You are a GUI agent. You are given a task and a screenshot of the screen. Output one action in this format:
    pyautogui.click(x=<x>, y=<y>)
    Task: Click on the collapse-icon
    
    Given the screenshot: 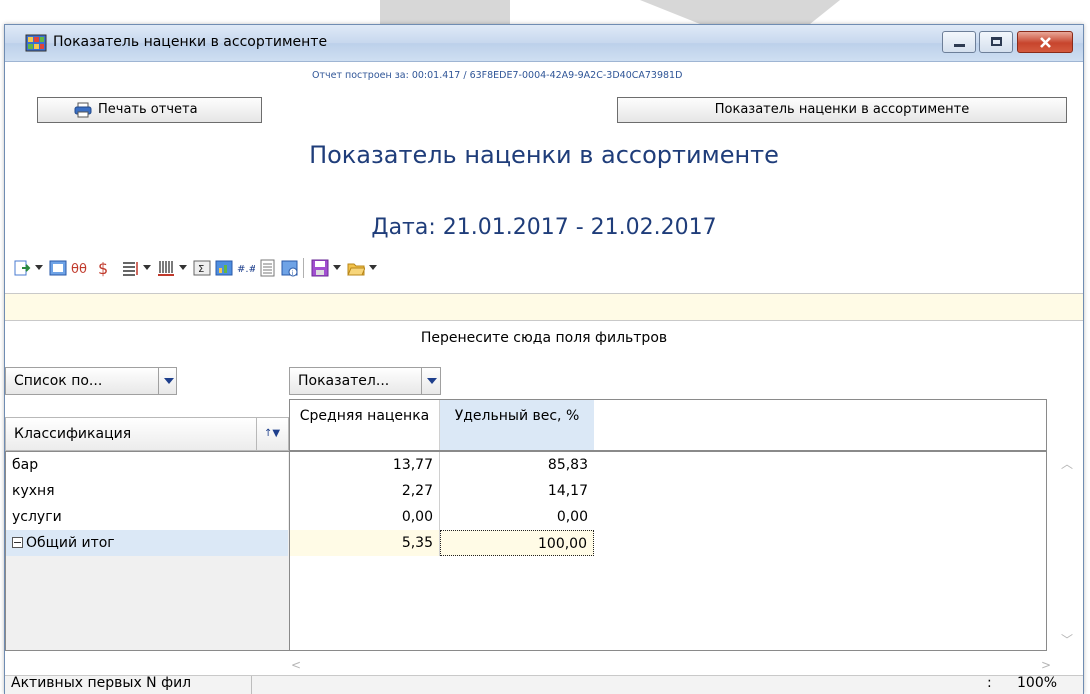 What is the action you would take?
    pyautogui.click(x=17, y=542)
    